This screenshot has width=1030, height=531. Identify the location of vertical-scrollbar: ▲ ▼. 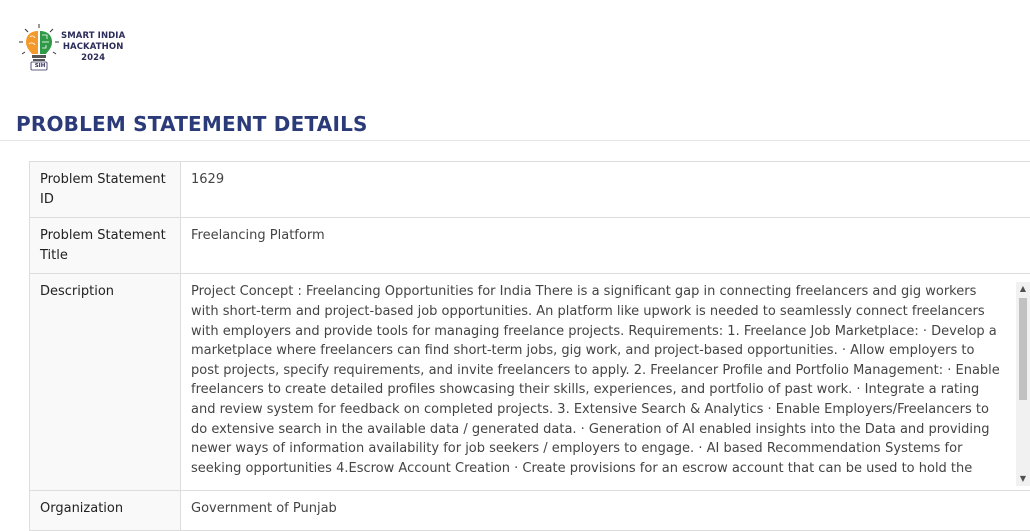
(1023, 384).